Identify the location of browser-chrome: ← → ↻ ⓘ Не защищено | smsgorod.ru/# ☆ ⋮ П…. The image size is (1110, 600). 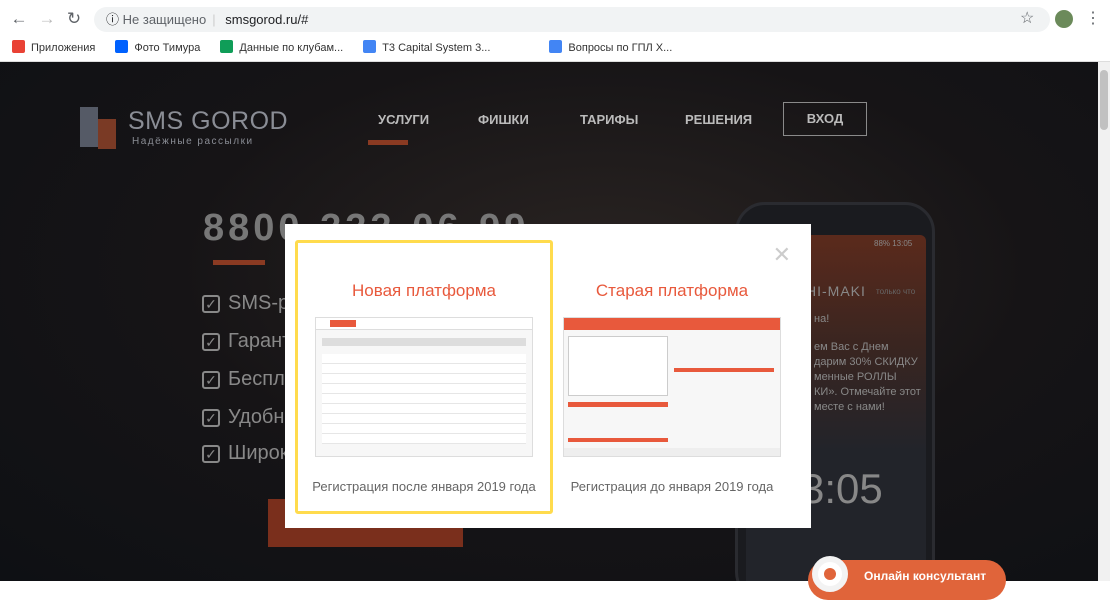
(555, 31).